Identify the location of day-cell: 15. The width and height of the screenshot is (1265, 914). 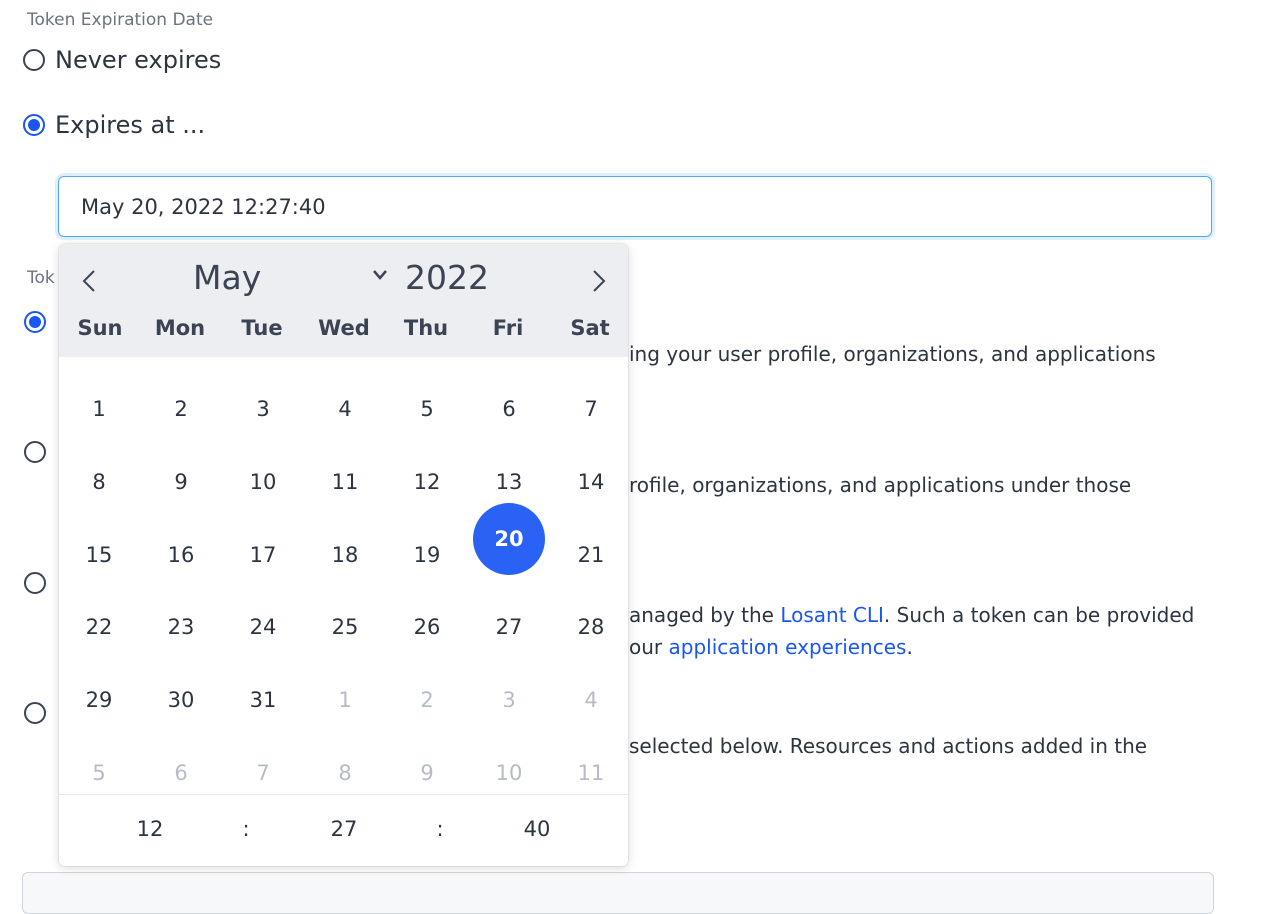
(99, 555).